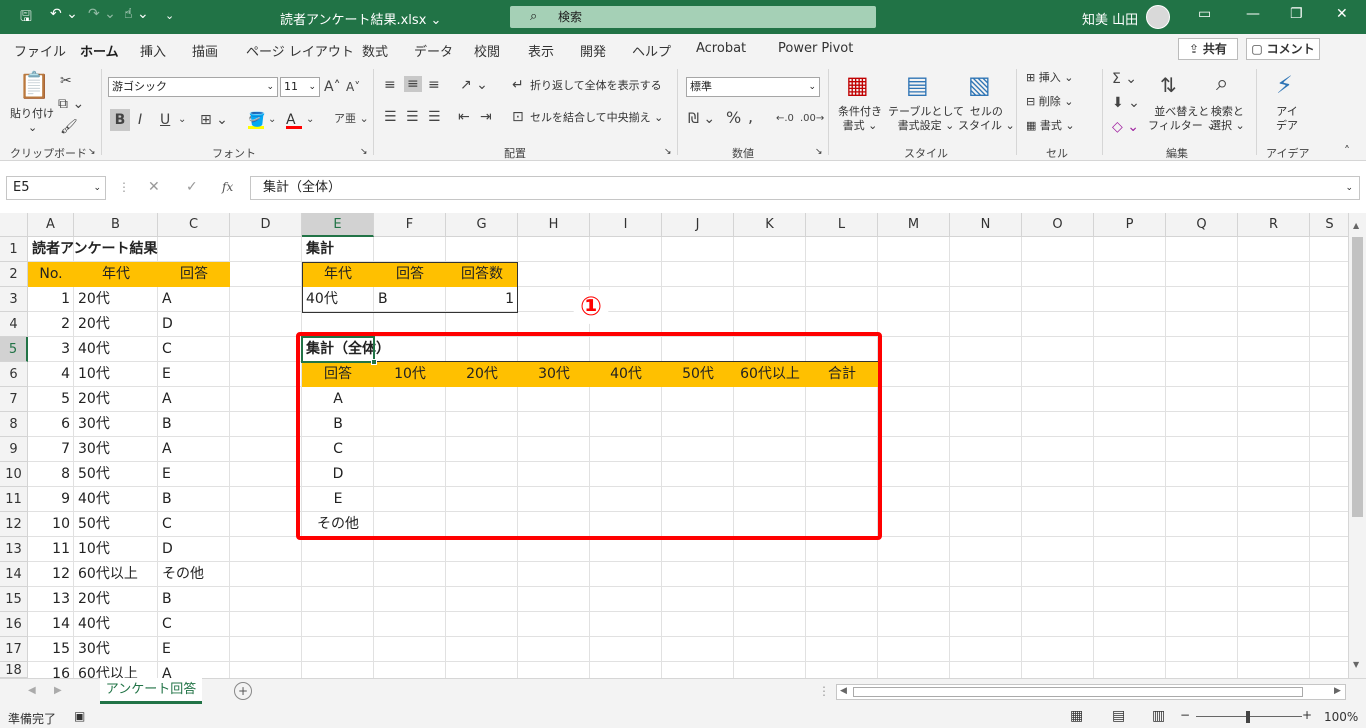 Image resolution: width=1366 pixels, height=728 pixels. What do you see at coordinates (51, 474) in the screenshot?
I see `cell: 8` at bounding box center [51, 474].